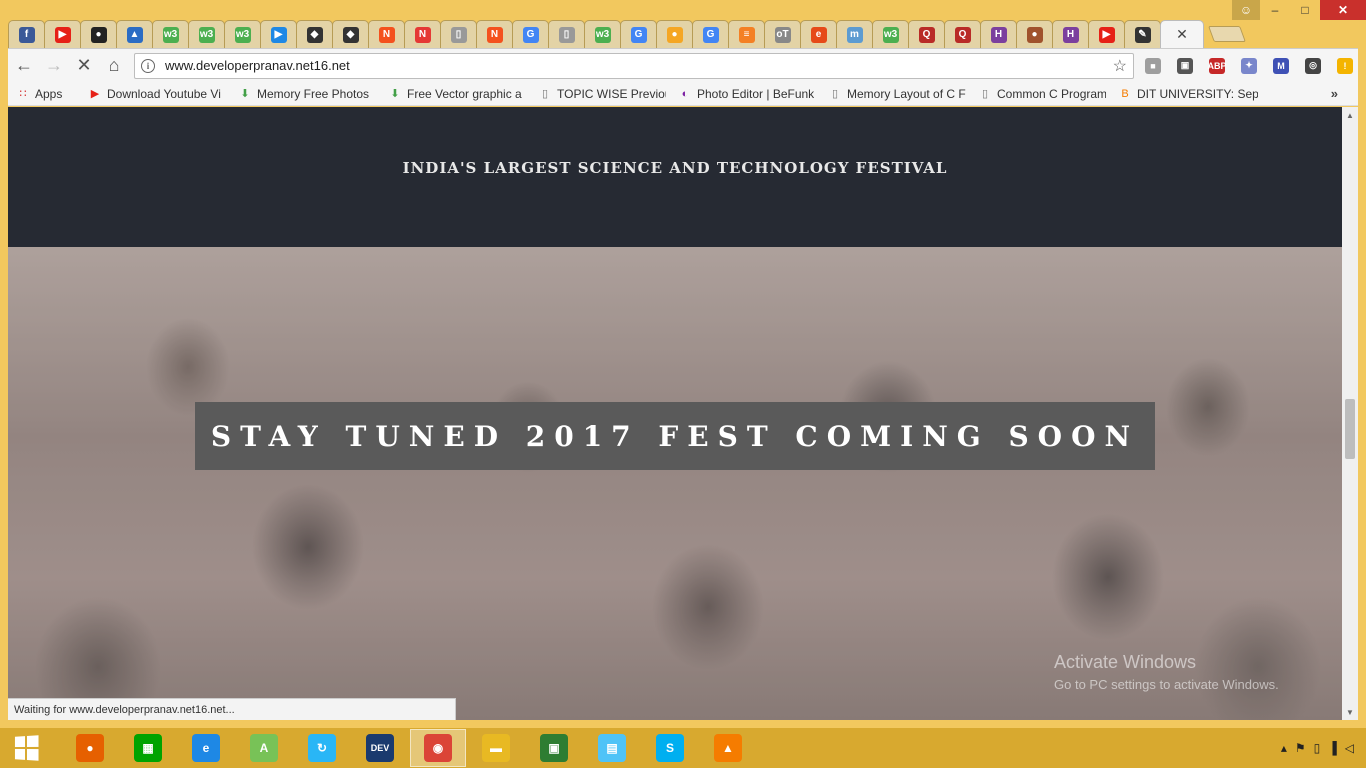 The height and width of the screenshot is (768, 1366). What do you see at coordinates (1246, 10) in the screenshot?
I see `user-profile-button: ☺` at bounding box center [1246, 10].